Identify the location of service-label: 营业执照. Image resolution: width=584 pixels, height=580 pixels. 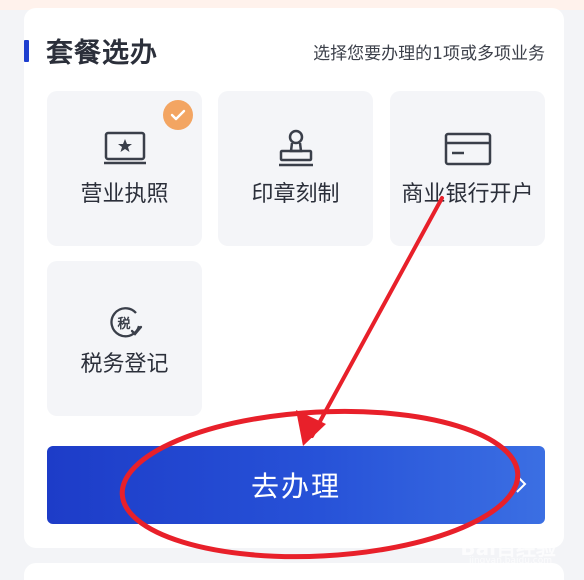
(124, 194).